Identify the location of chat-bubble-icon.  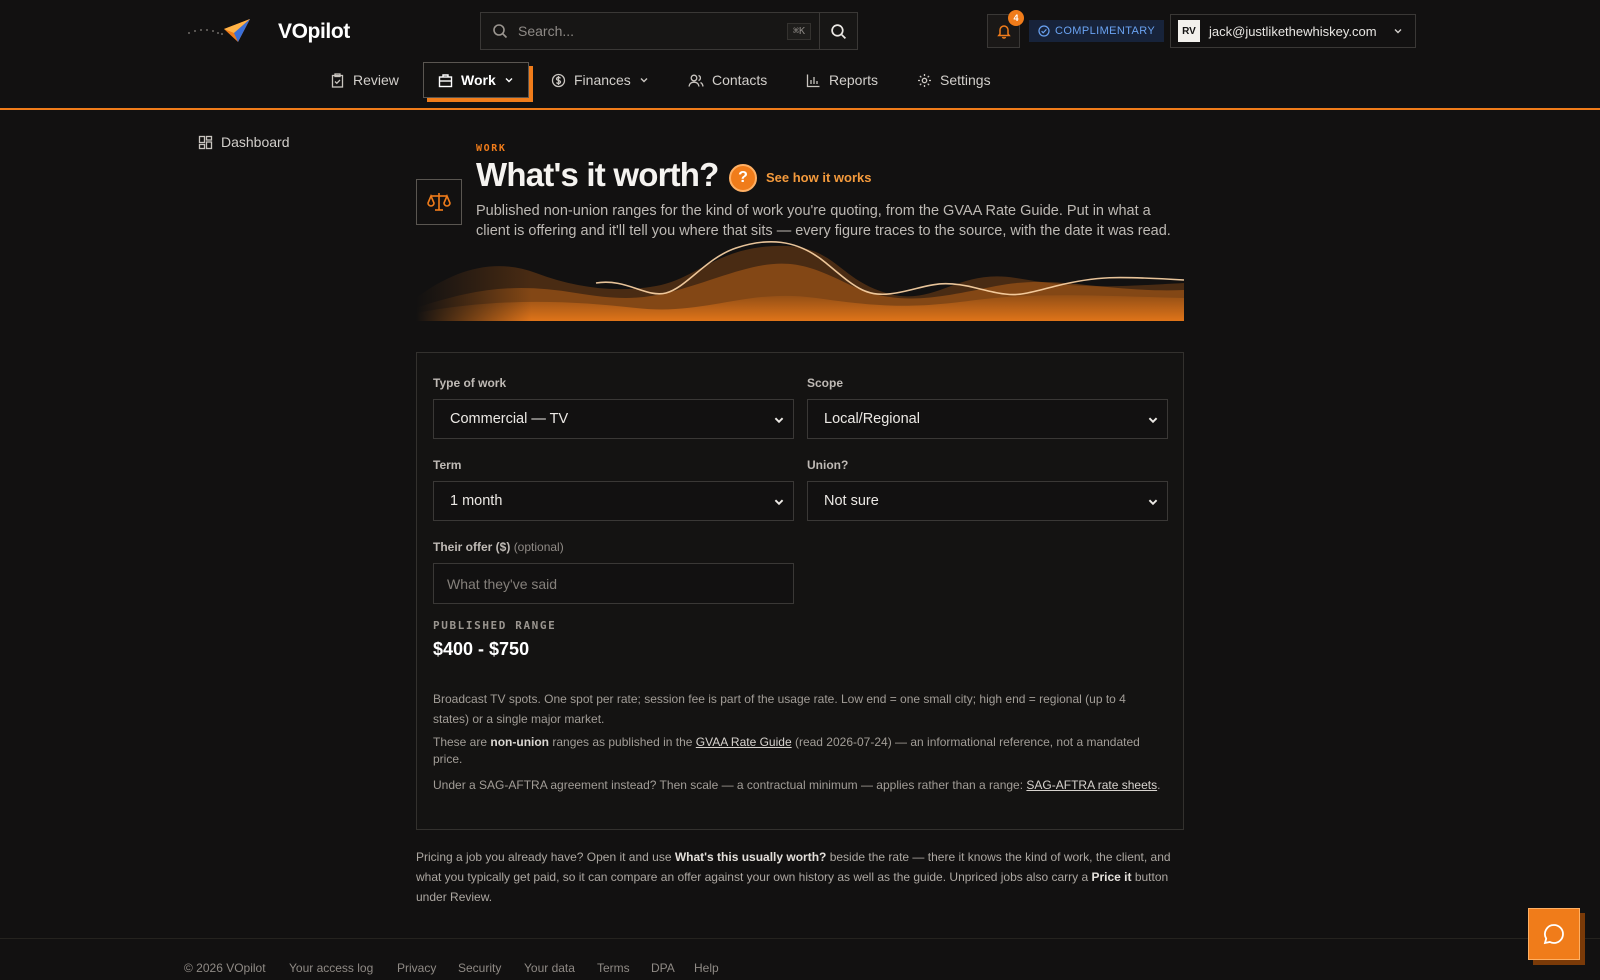
(1553, 934).